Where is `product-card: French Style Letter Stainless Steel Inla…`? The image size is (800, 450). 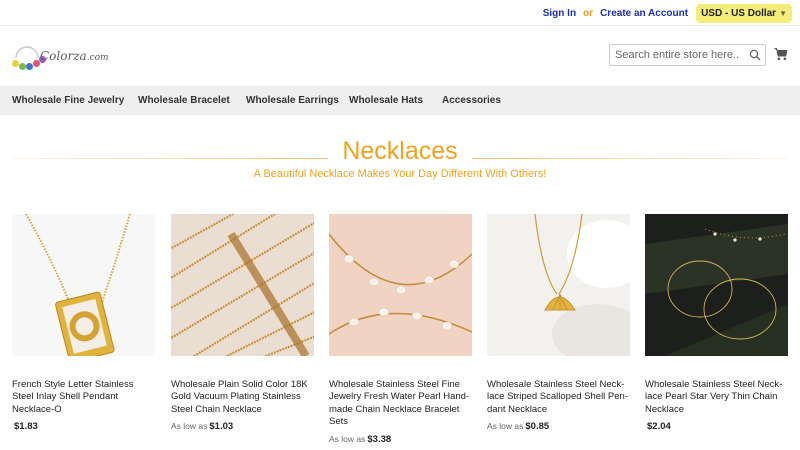 product-card: French Style Letter Stainless Steel Inla… is located at coordinates (83, 323).